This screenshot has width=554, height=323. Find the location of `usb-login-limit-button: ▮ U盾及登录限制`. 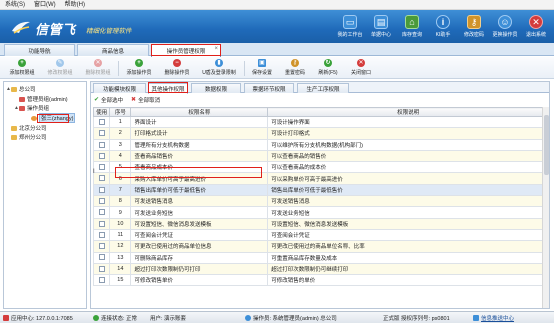

usb-login-limit-button: ▮ U盾及登录限制 is located at coordinates (219, 68).